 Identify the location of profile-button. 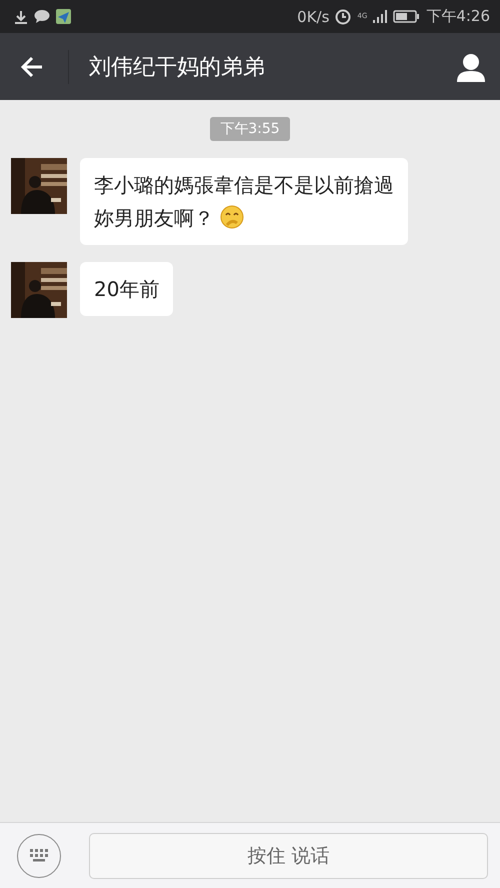
(471, 67).